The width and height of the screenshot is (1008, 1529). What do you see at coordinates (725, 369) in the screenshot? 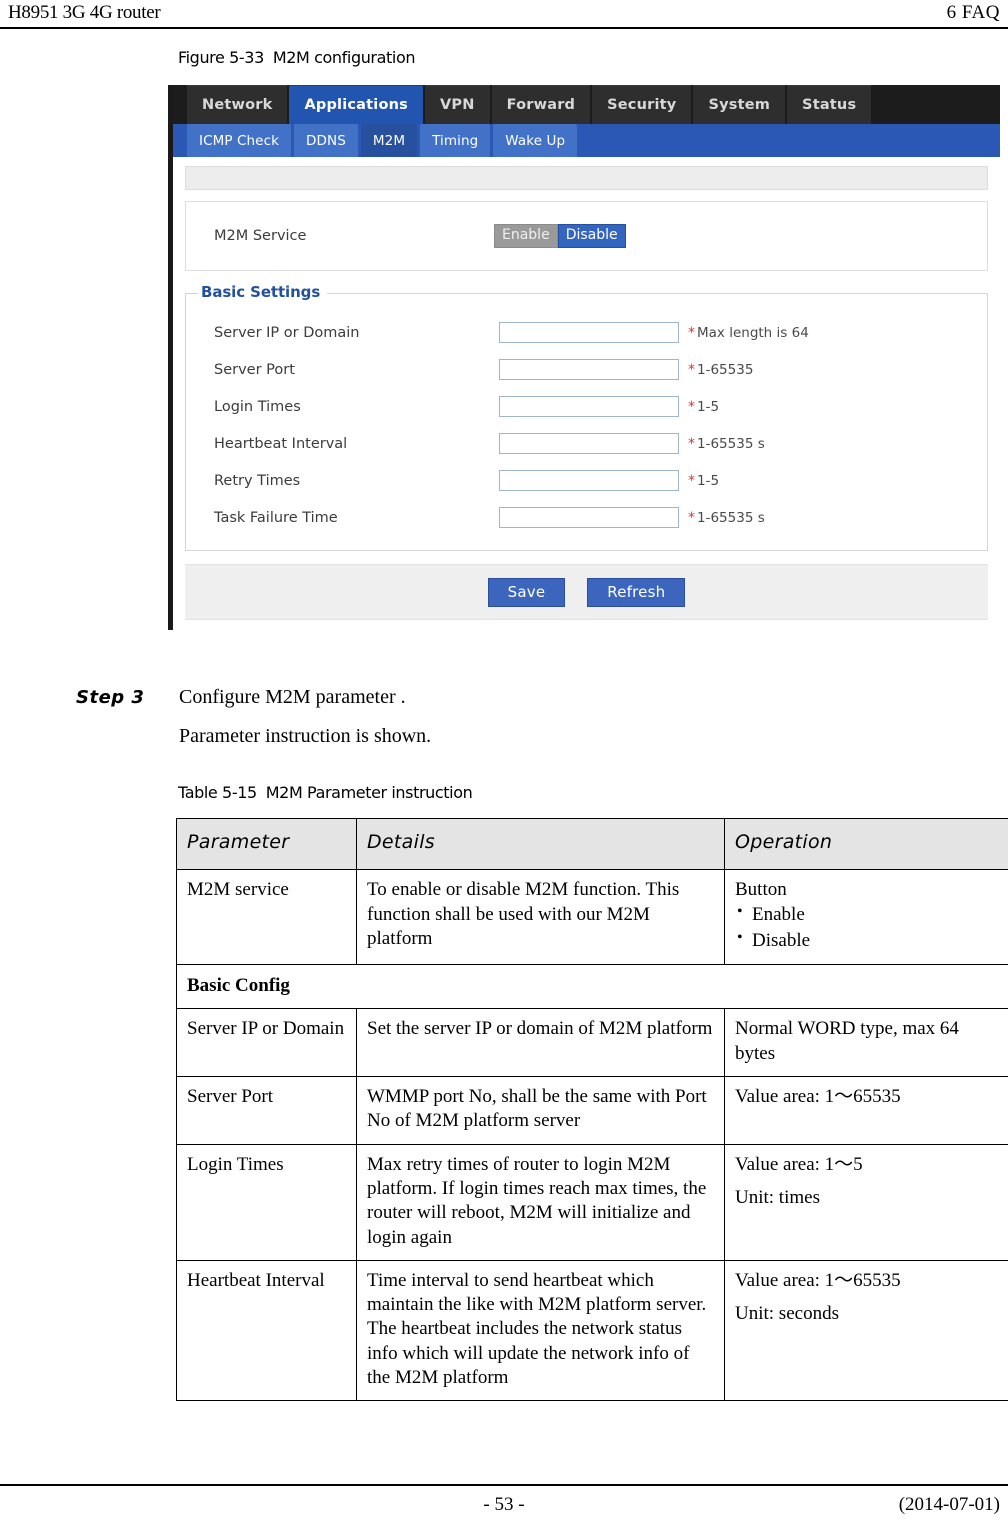
I see `hint-text-server-port: 1-65535` at bounding box center [725, 369].